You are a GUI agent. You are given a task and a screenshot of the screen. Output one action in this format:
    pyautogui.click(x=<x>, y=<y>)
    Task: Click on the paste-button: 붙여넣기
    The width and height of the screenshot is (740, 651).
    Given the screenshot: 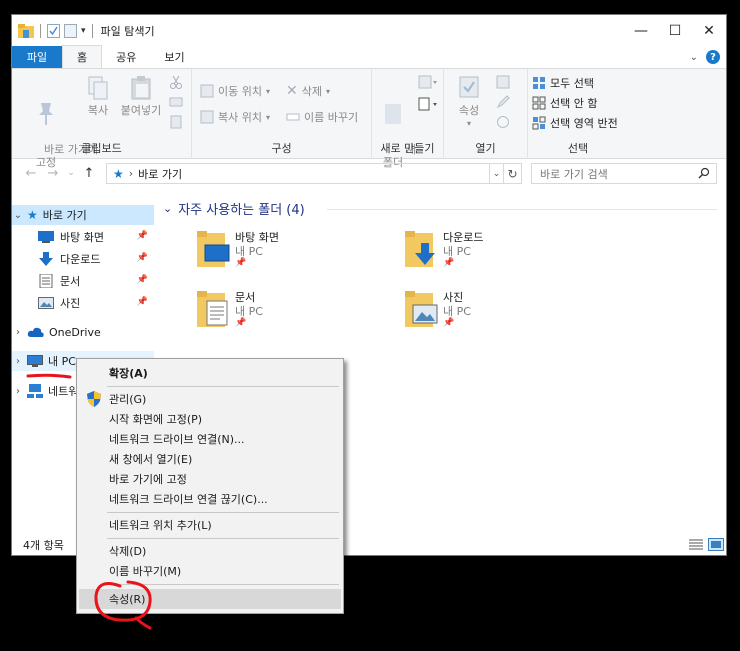 What is the action you would take?
    pyautogui.click(x=141, y=96)
    